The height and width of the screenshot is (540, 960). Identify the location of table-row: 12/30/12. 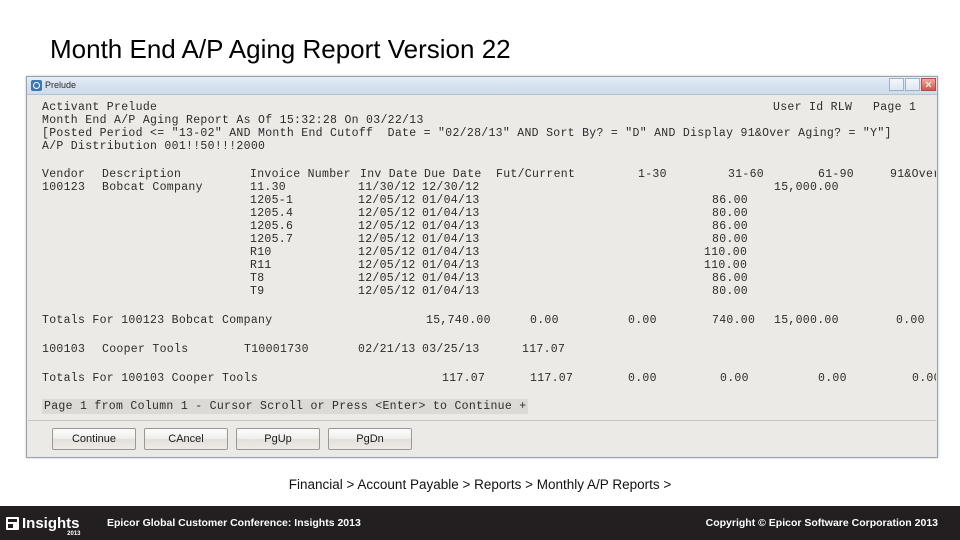
(451, 187).